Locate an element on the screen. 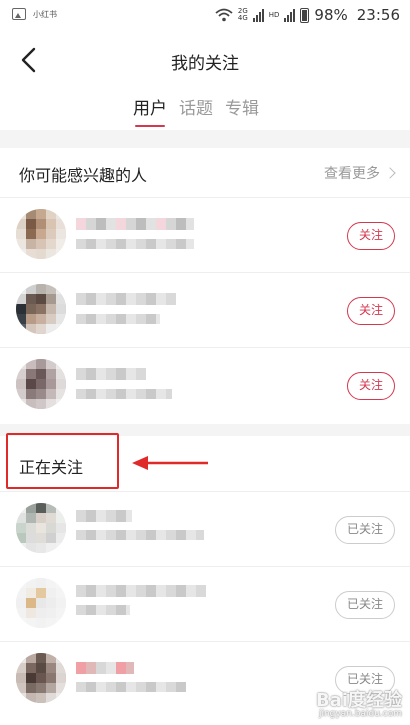 The height and width of the screenshot is (725, 410). chevron-right-icon is located at coordinates (390, 173).